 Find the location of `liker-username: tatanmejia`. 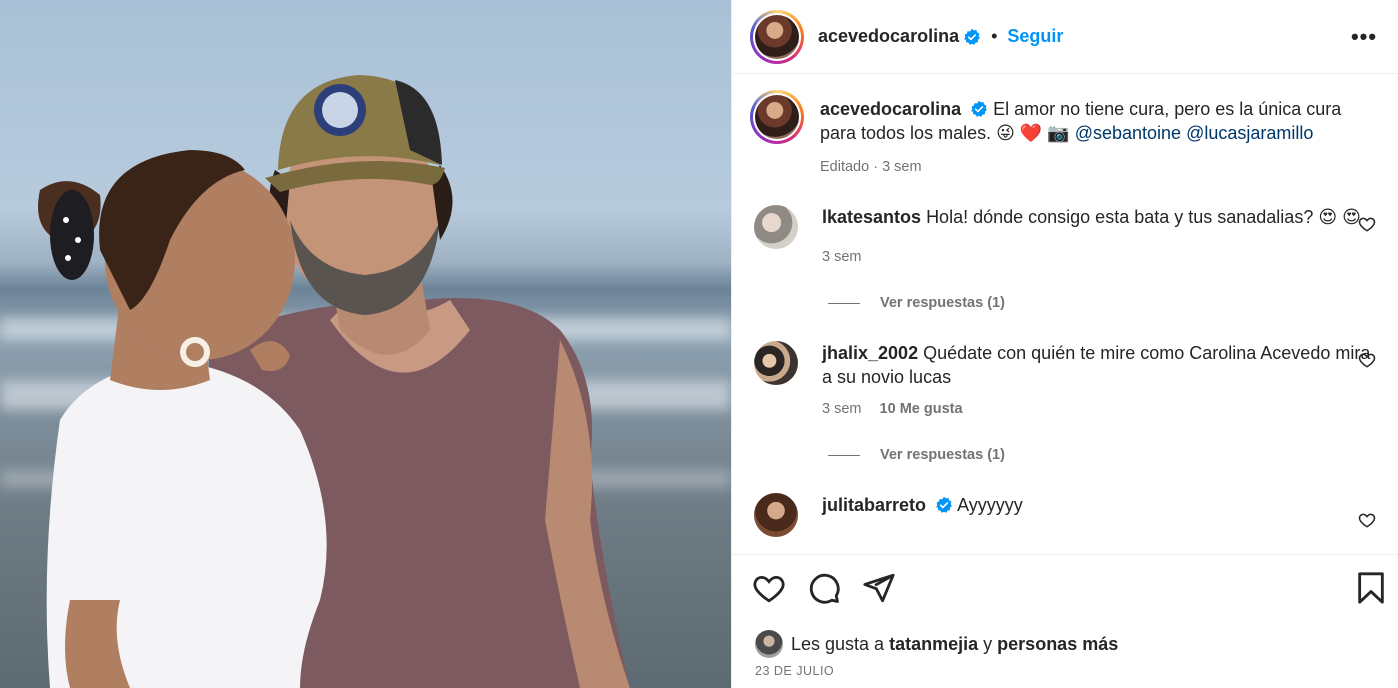

liker-username: tatanmejia is located at coordinates (933, 644).